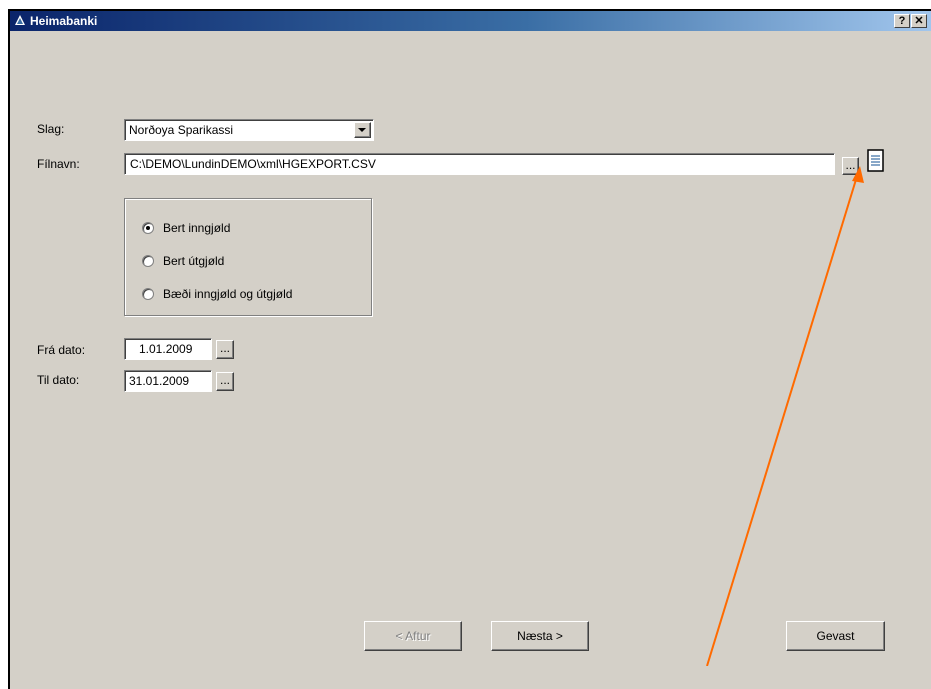  What do you see at coordinates (540, 636) in the screenshot?
I see `next-button: Næsta >` at bounding box center [540, 636].